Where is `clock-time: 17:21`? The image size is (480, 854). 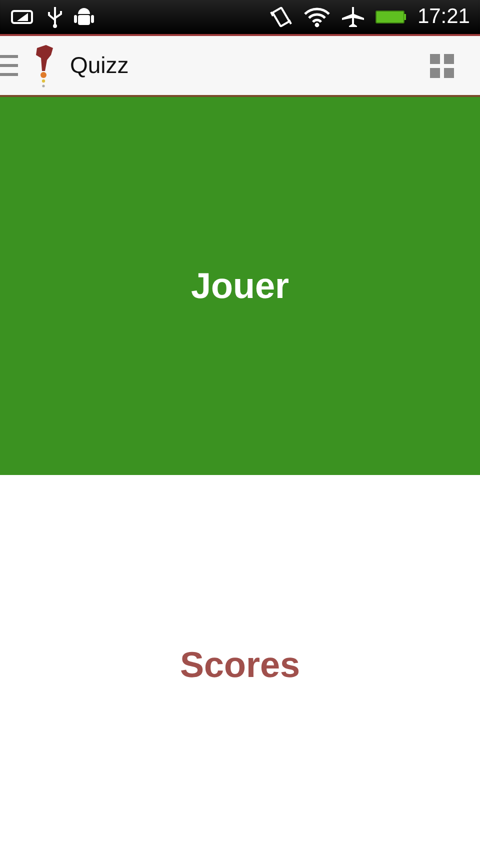
clock-time: 17:21 is located at coordinates (443, 17).